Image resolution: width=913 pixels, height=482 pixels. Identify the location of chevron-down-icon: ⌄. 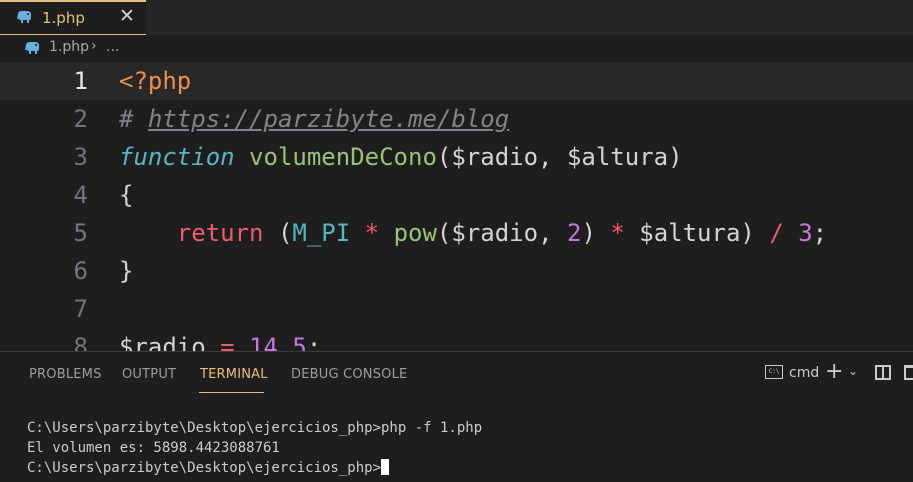
(853, 371).